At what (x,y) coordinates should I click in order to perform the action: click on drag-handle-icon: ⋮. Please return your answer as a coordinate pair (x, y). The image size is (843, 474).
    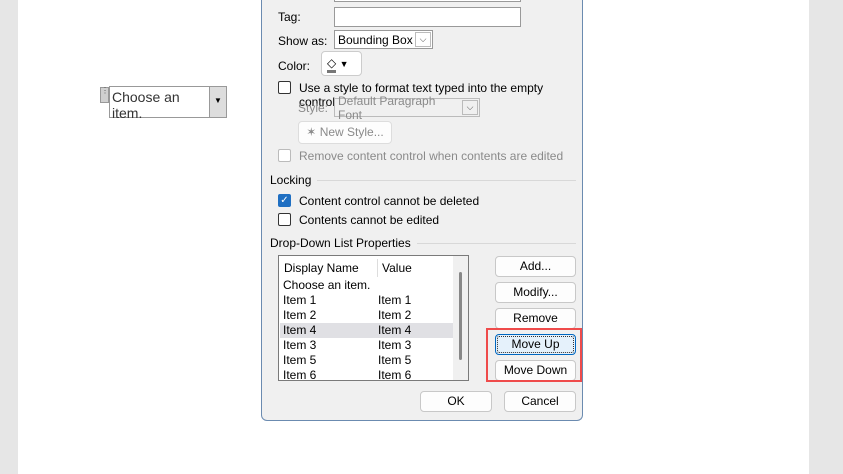
    Looking at the image, I should click on (104, 95).